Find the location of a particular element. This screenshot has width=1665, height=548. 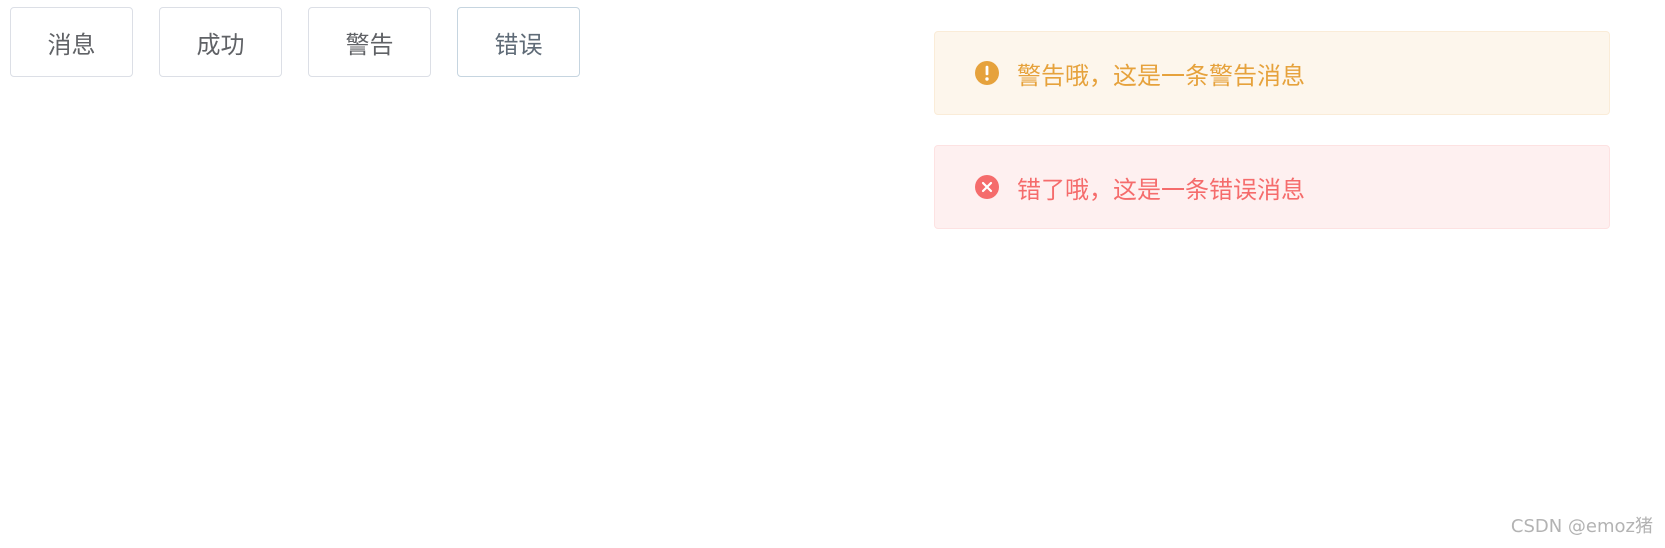

success-button: 成功 is located at coordinates (220, 42).